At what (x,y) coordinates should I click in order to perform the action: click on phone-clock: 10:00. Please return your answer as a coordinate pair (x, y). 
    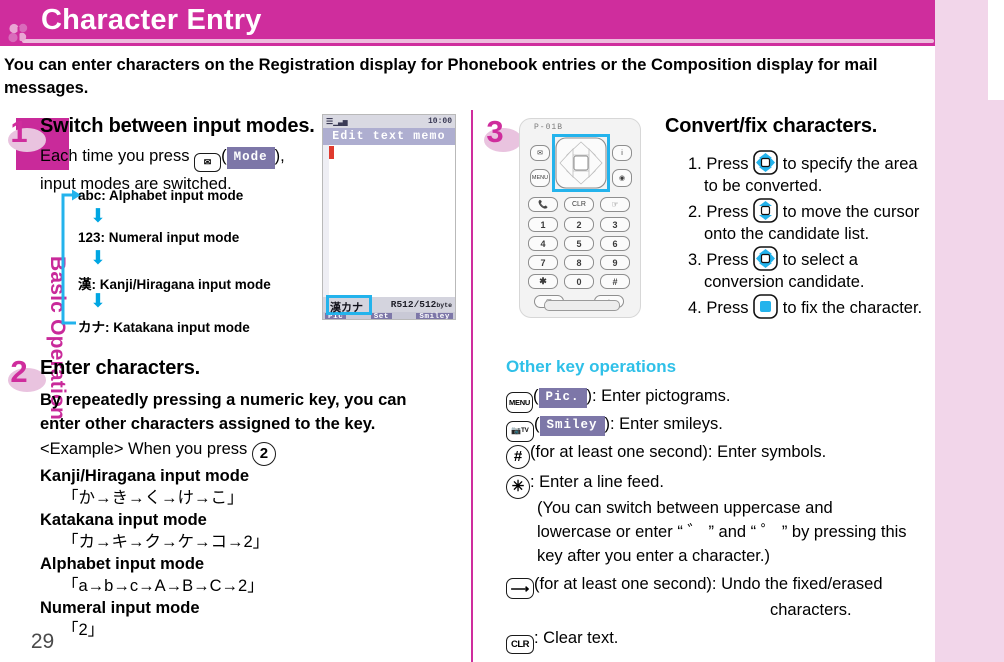
    Looking at the image, I should click on (439, 121).